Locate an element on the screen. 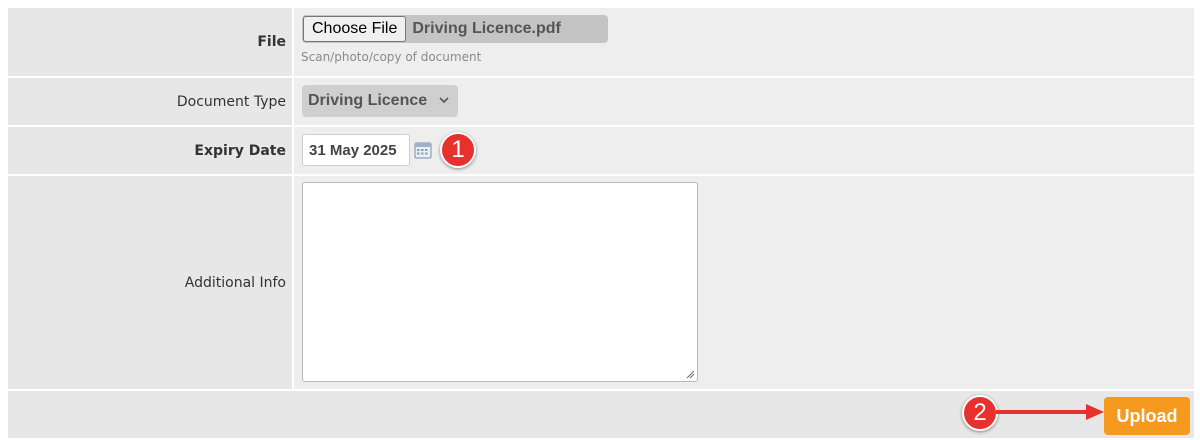 The height and width of the screenshot is (440, 1200). file-hint: Scan/photo/copy of document is located at coordinates (391, 57).